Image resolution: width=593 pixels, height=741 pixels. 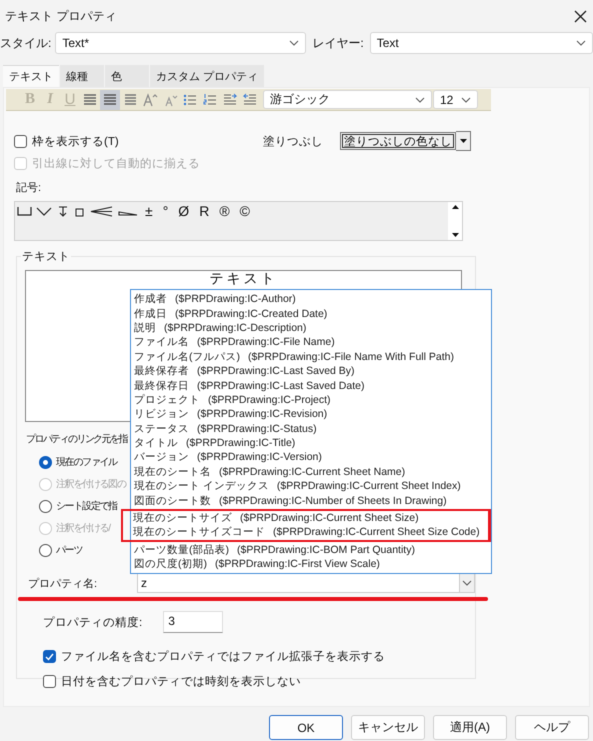 I want to click on radio-label: シート設定で指, so click(x=86, y=506).